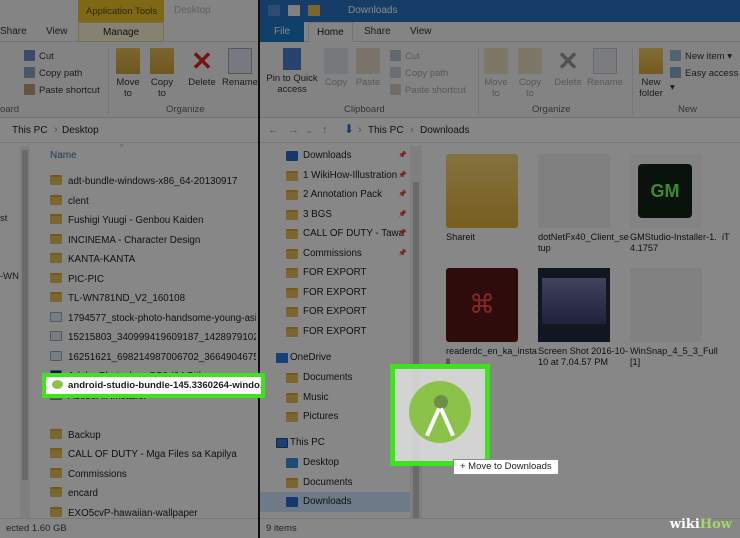 Image resolution: width=740 pixels, height=538 pixels. What do you see at coordinates (153, 241) in the screenshot?
I see `file-row: INCINEMA - Character Design` at bounding box center [153, 241].